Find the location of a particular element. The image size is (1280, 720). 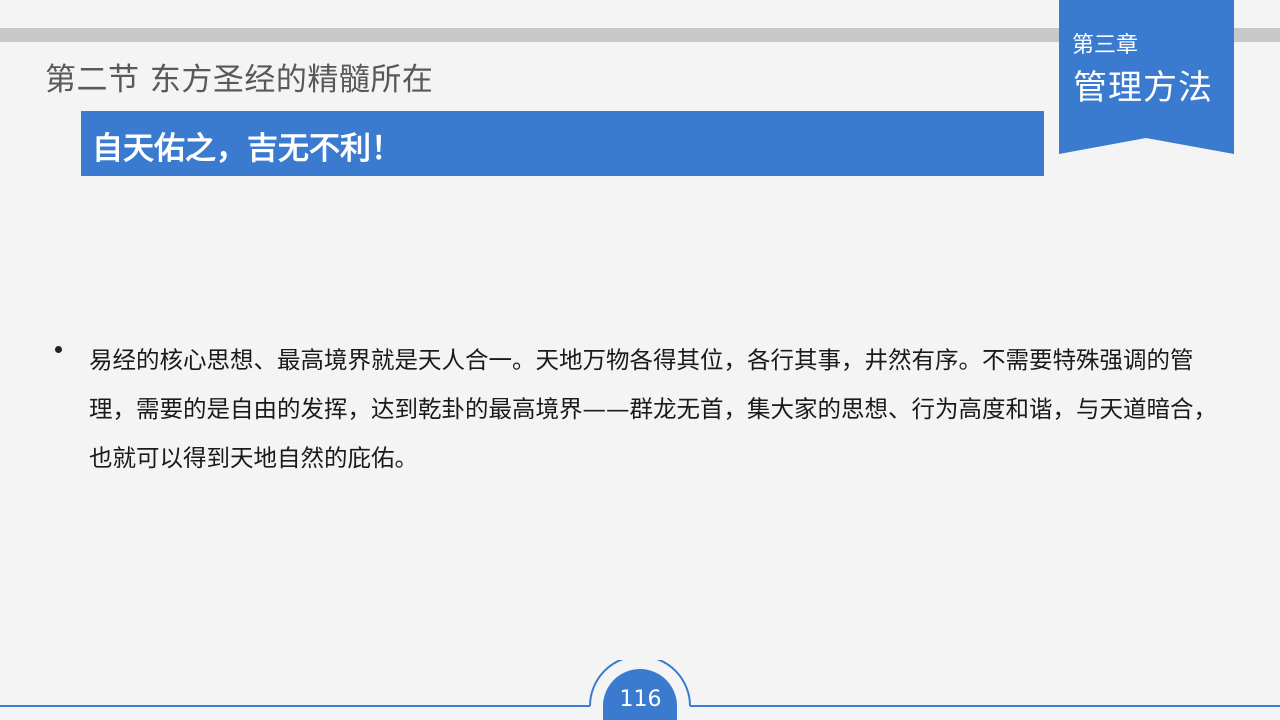

headline-text: 自天佑之，吉无不利！ is located at coordinates (247, 149).